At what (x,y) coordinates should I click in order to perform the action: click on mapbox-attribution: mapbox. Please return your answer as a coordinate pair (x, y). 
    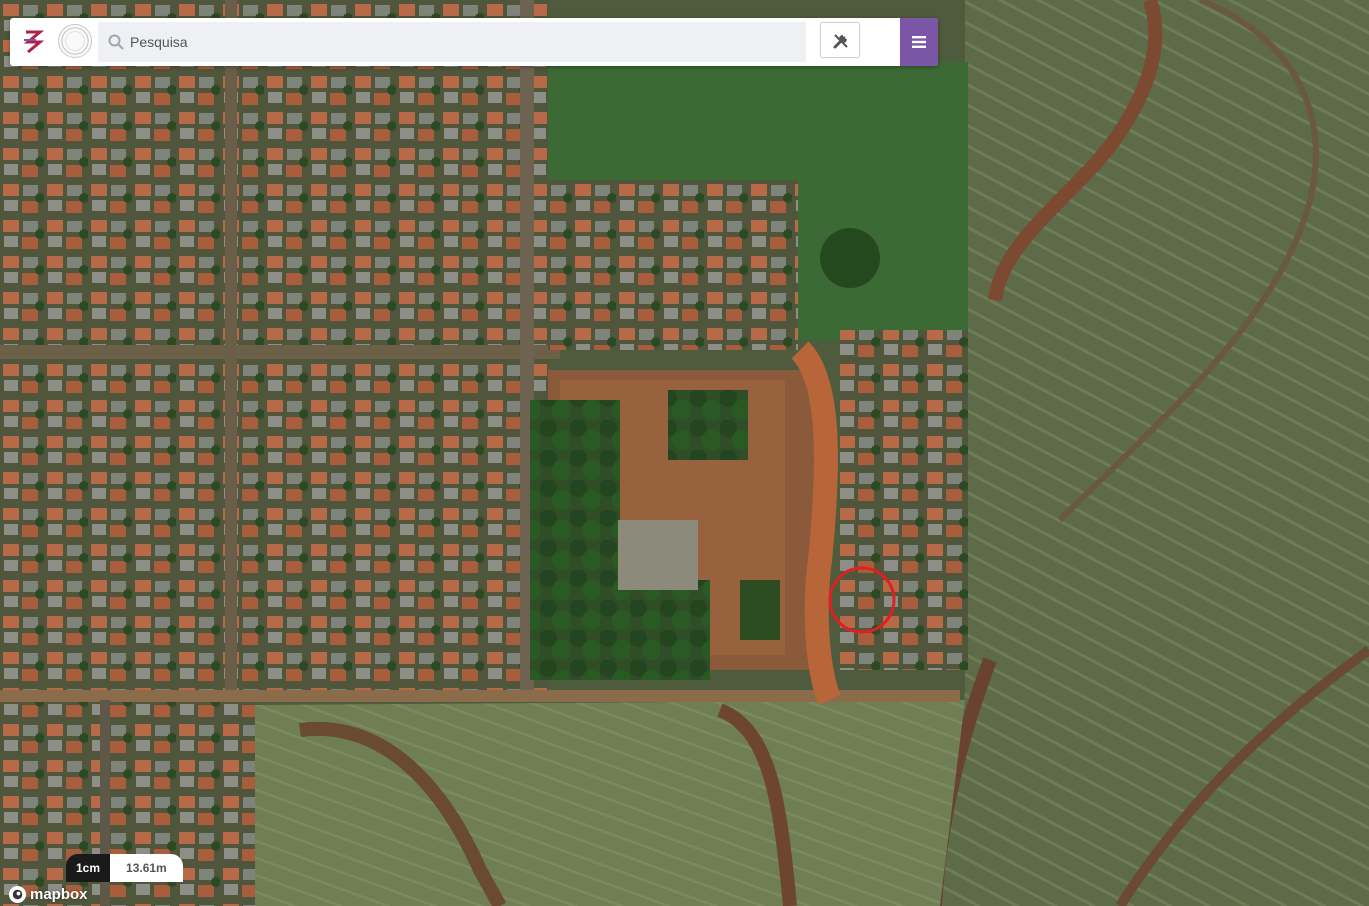
    Looking at the image, I should click on (48, 894).